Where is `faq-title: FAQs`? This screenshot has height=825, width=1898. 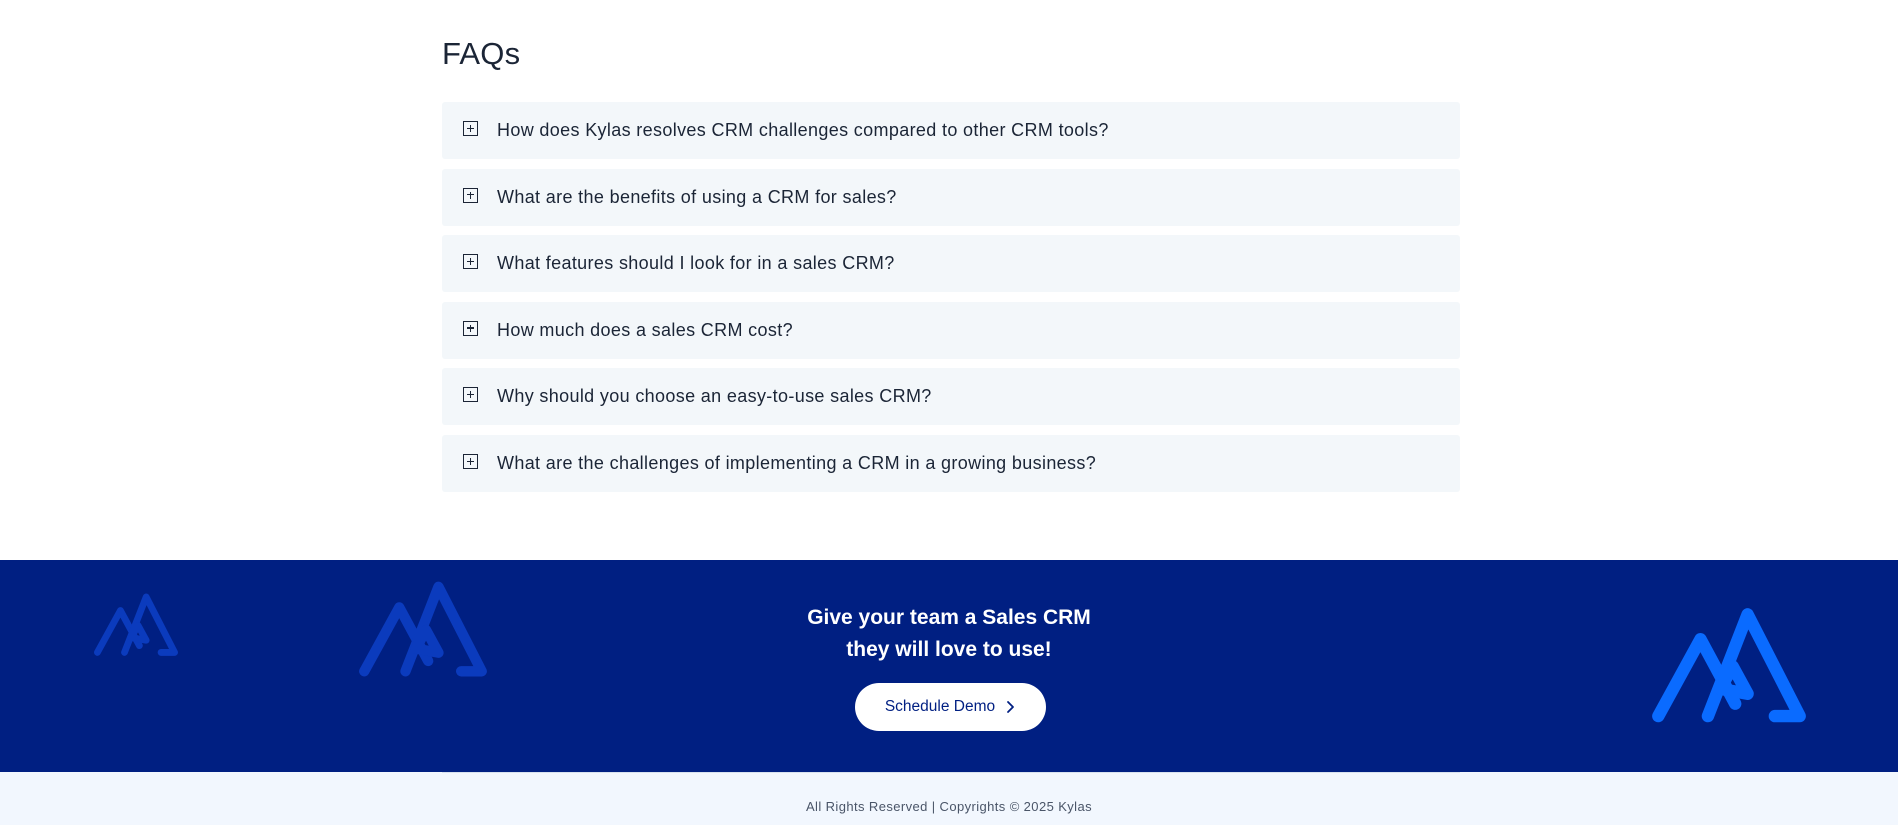 faq-title: FAQs is located at coordinates (481, 53).